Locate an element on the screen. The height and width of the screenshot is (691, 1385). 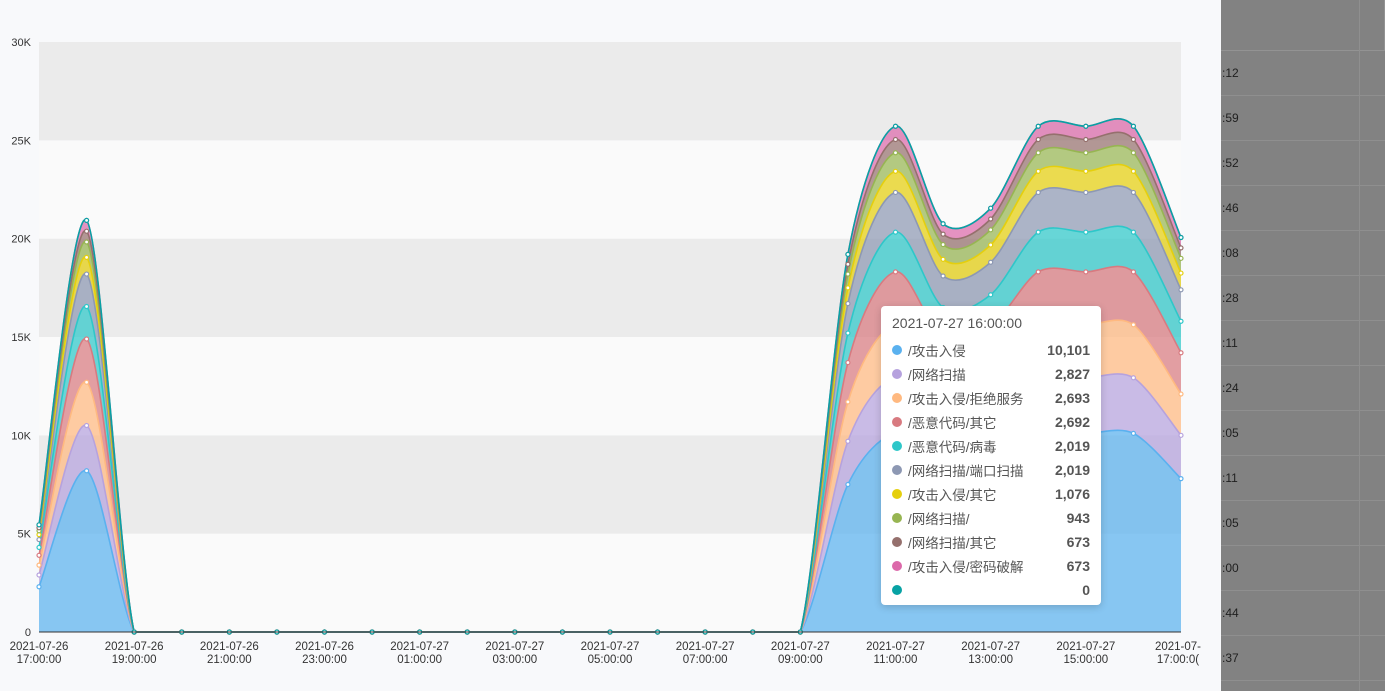
tooltip-series-value: 943 is located at coordinates (1078, 518).